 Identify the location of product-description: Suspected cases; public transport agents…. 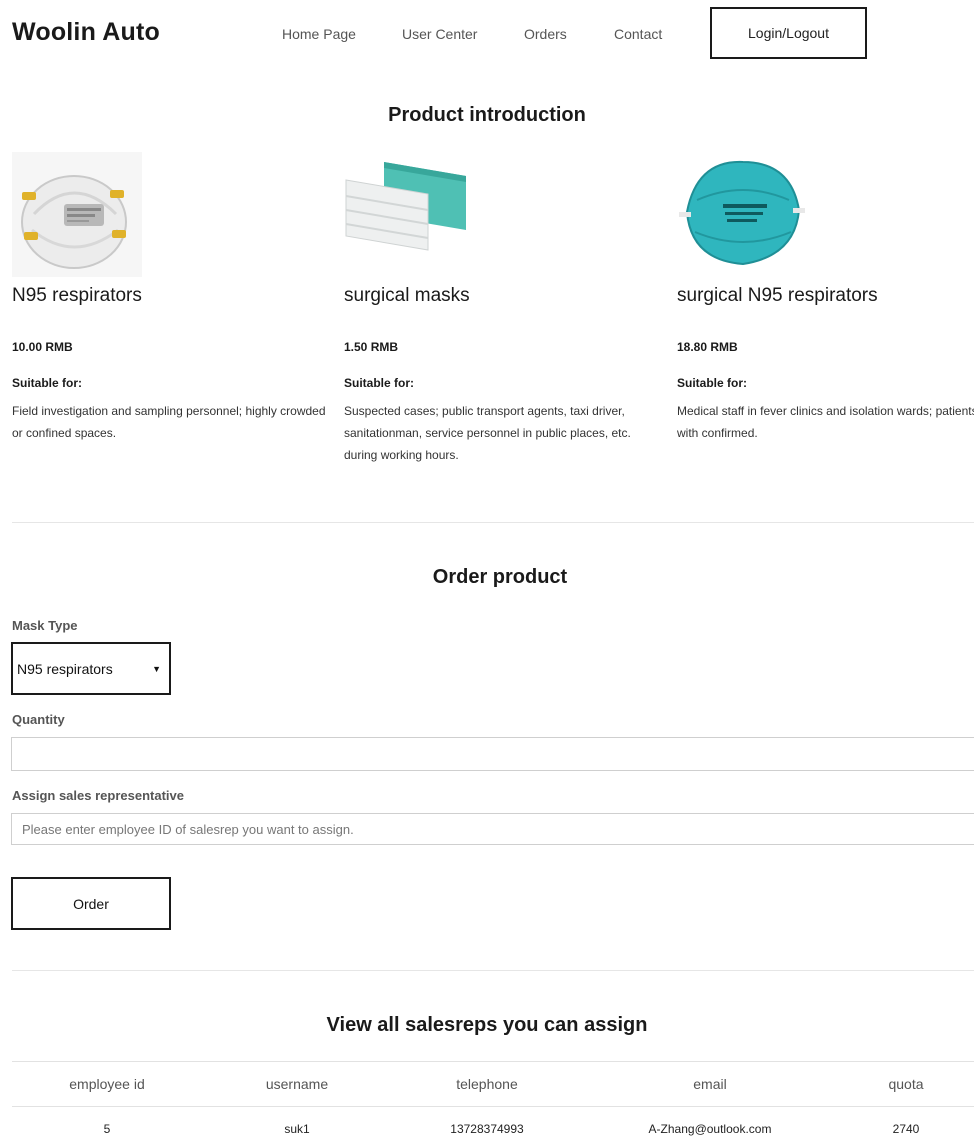
(487, 433).